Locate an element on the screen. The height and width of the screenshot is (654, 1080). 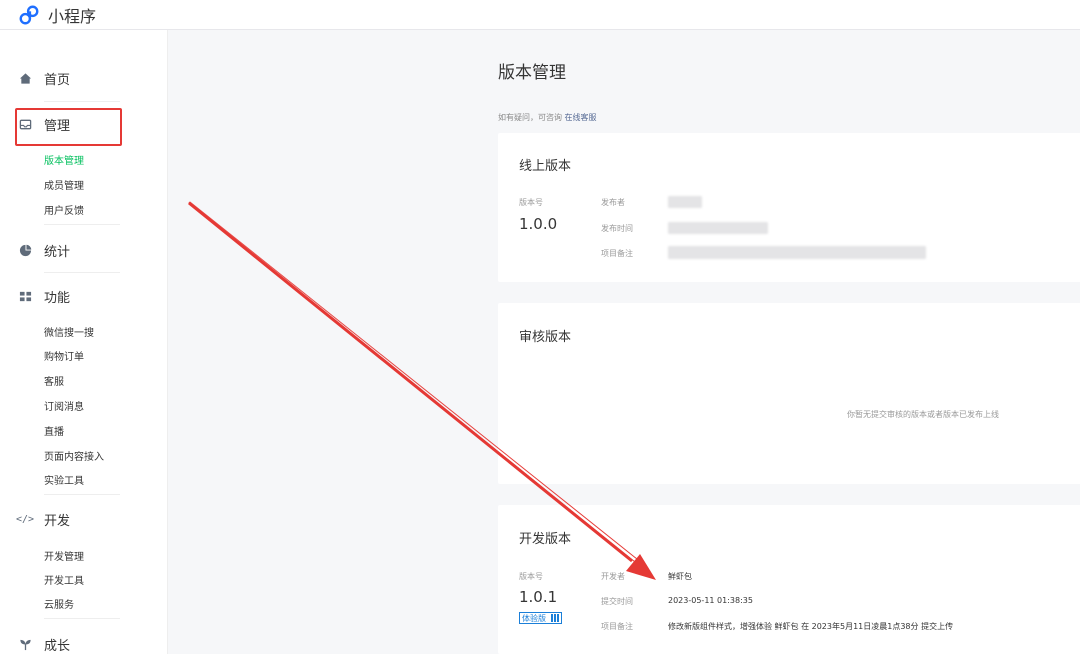
sidebar-item-growth: 成长 is located at coordinates (44, 644).